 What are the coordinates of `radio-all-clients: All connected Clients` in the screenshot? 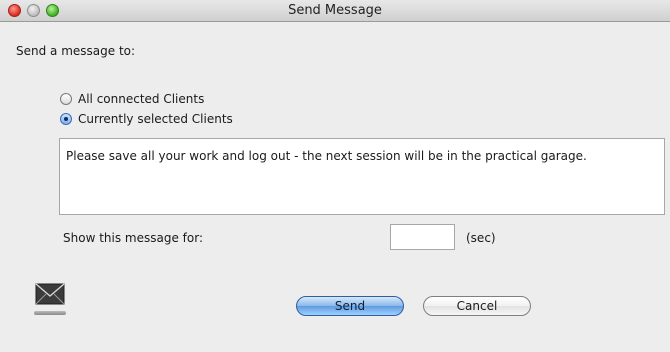 It's located at (132, 99).